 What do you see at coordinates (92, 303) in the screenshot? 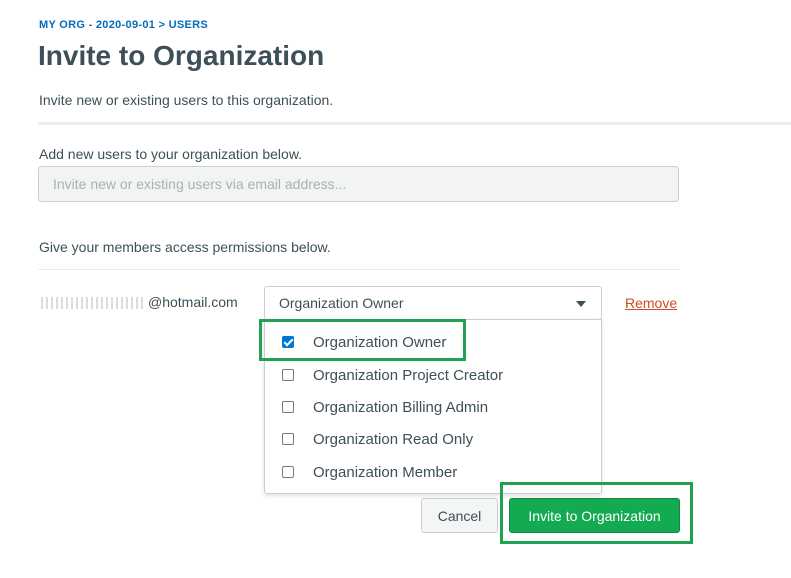
I see `redacted-email-prefix` at bounding box center [92, 303].